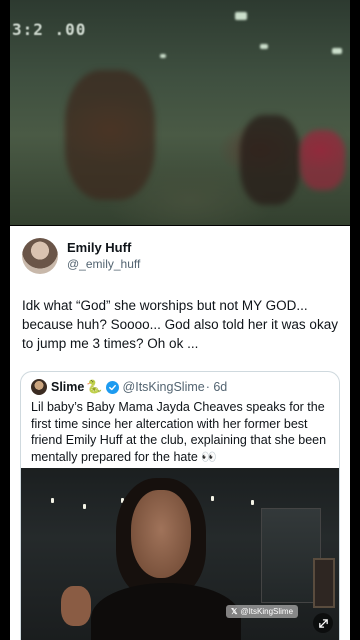 This screenshot has width=360, height=640. I want to click on person-hand, so click(76, 606).